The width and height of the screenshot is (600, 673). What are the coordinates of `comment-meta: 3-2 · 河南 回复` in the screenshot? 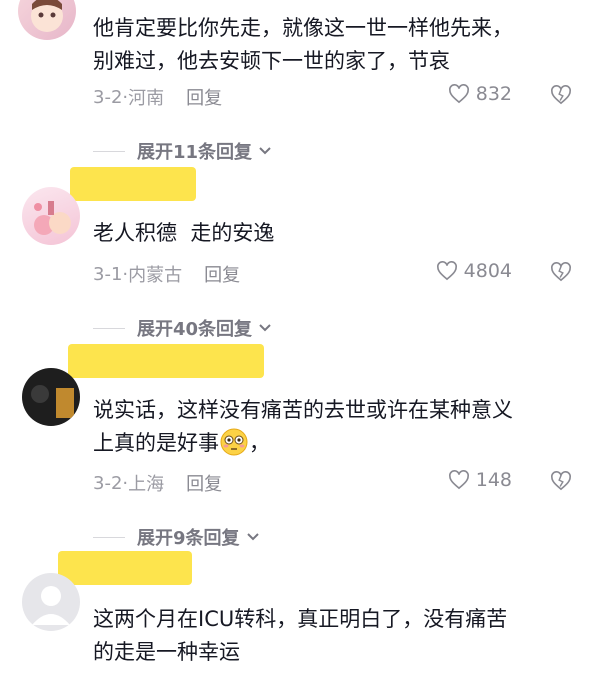 It's located at (157, 97).